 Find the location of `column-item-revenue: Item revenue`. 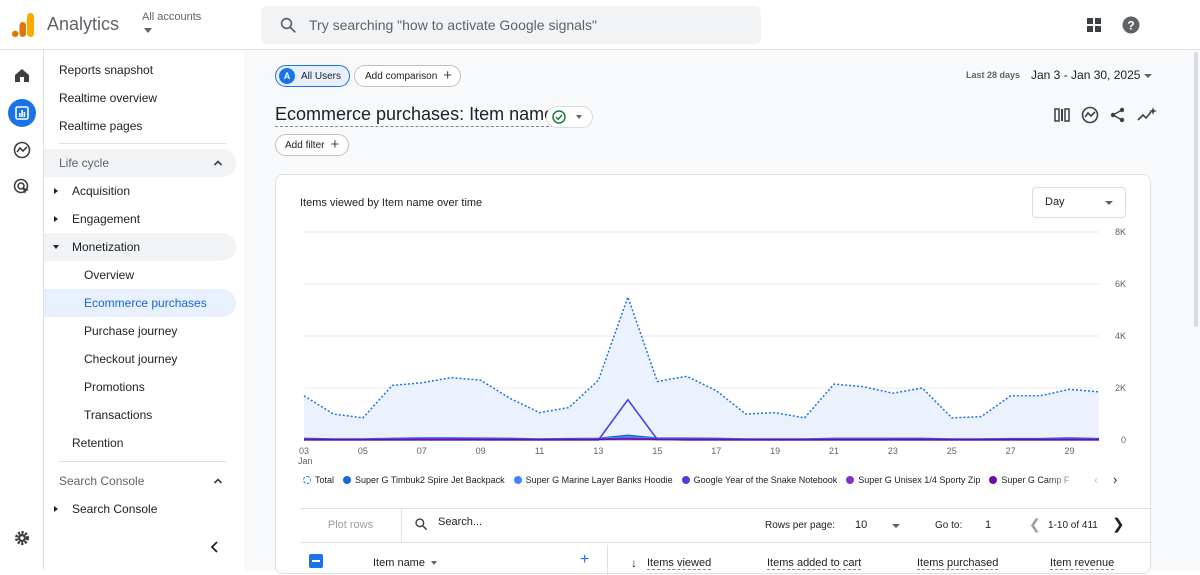

column-item-revenue: Item revenue is located at coordinates (1082, 563).